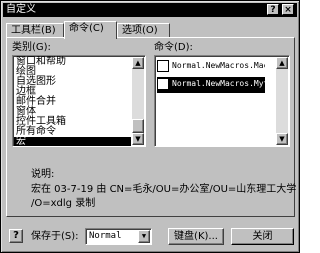  I want to click on help-icon: ?, so click(16, 236).